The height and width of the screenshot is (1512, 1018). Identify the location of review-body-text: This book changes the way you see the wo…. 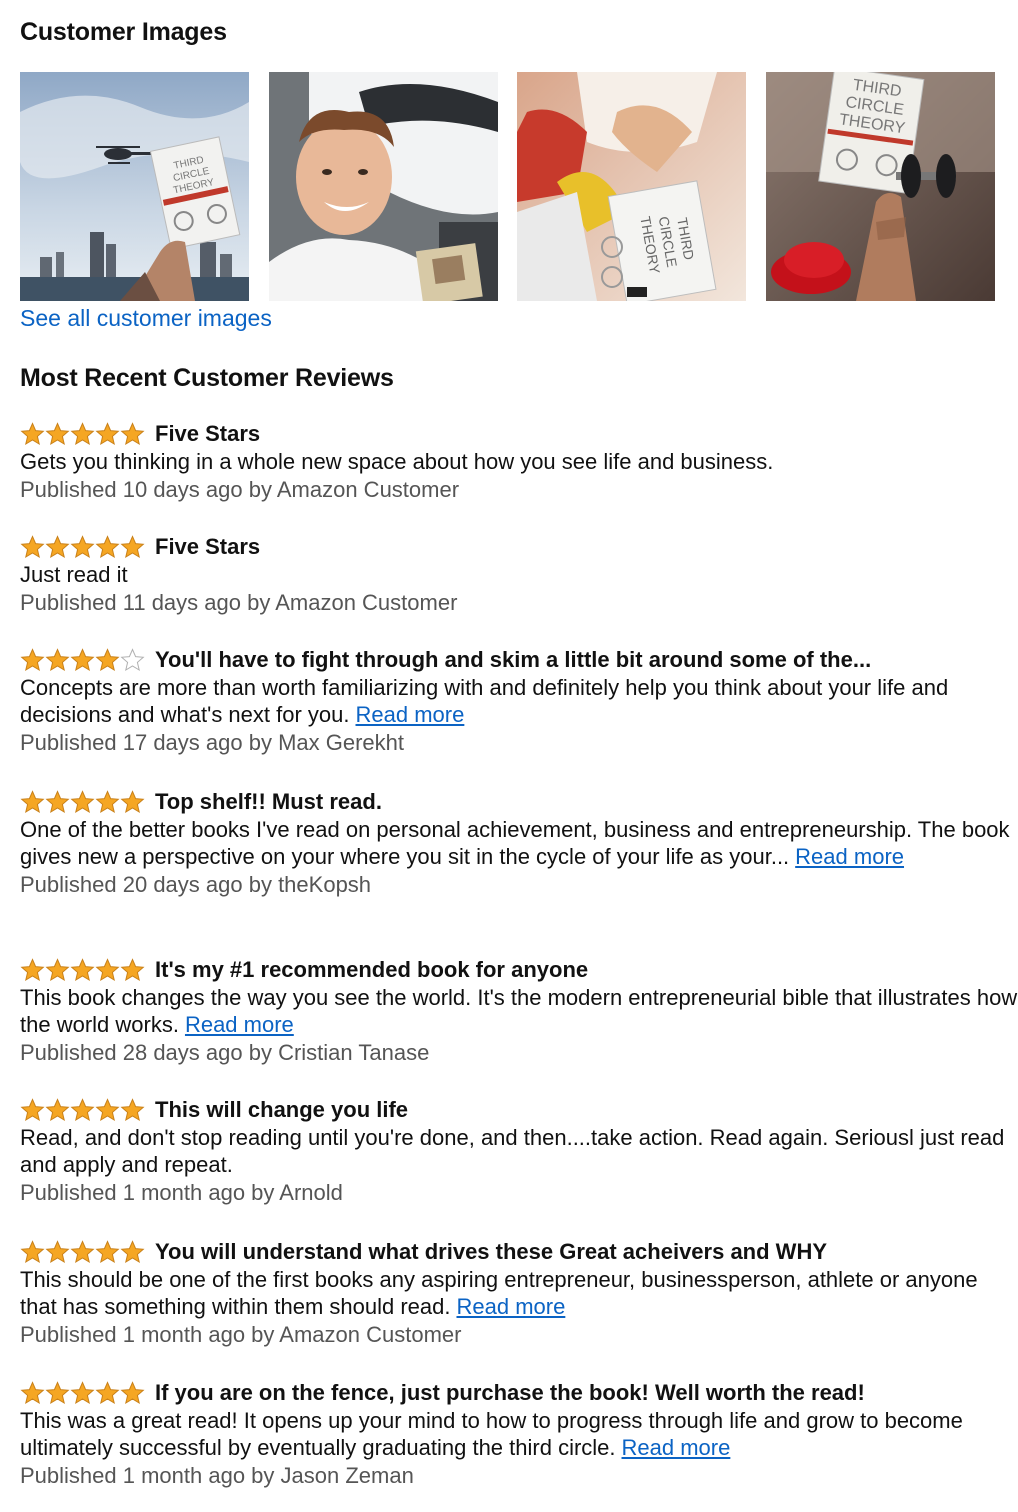
(519, 1011).